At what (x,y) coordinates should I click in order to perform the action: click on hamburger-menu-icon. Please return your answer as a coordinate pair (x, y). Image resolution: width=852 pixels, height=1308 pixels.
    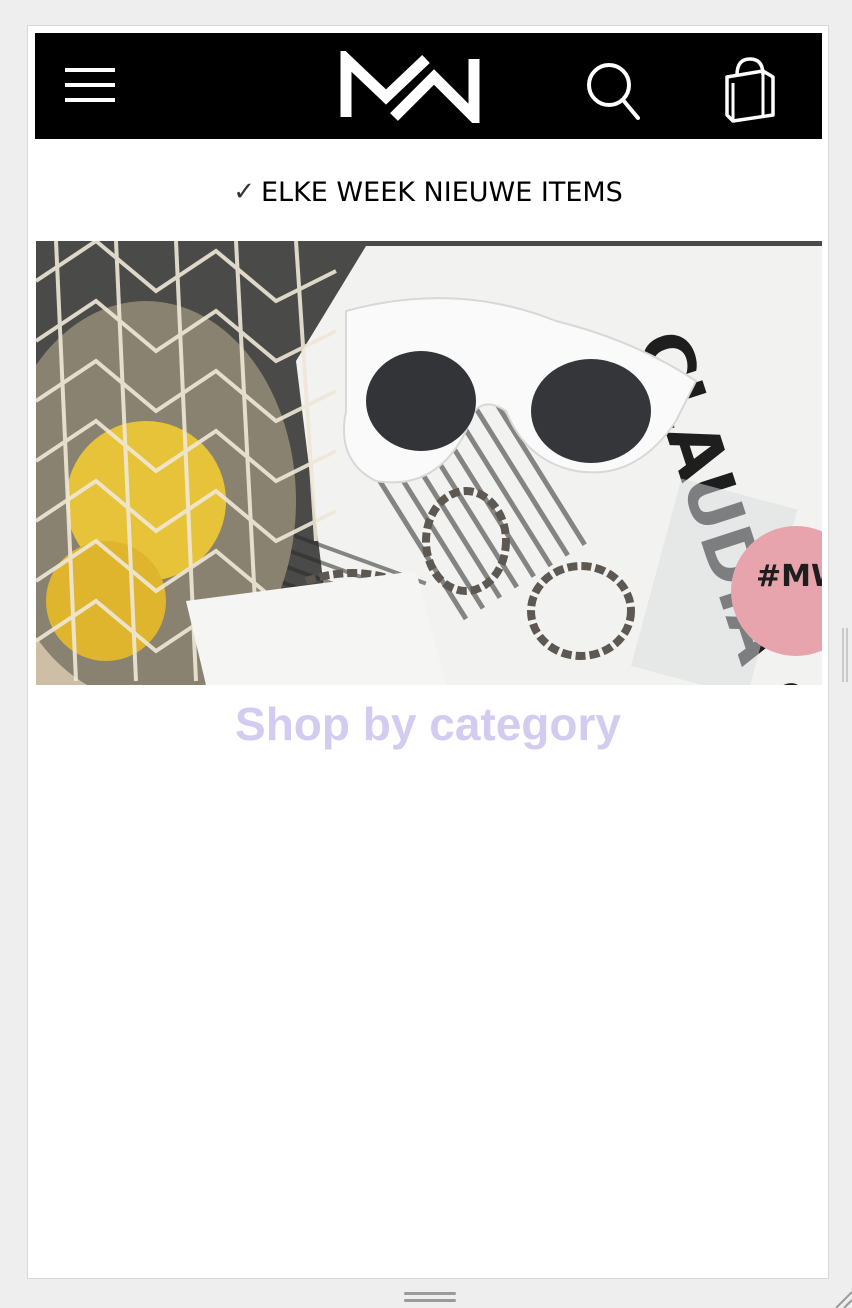
    Looking at the image, I should click on (90, 86).